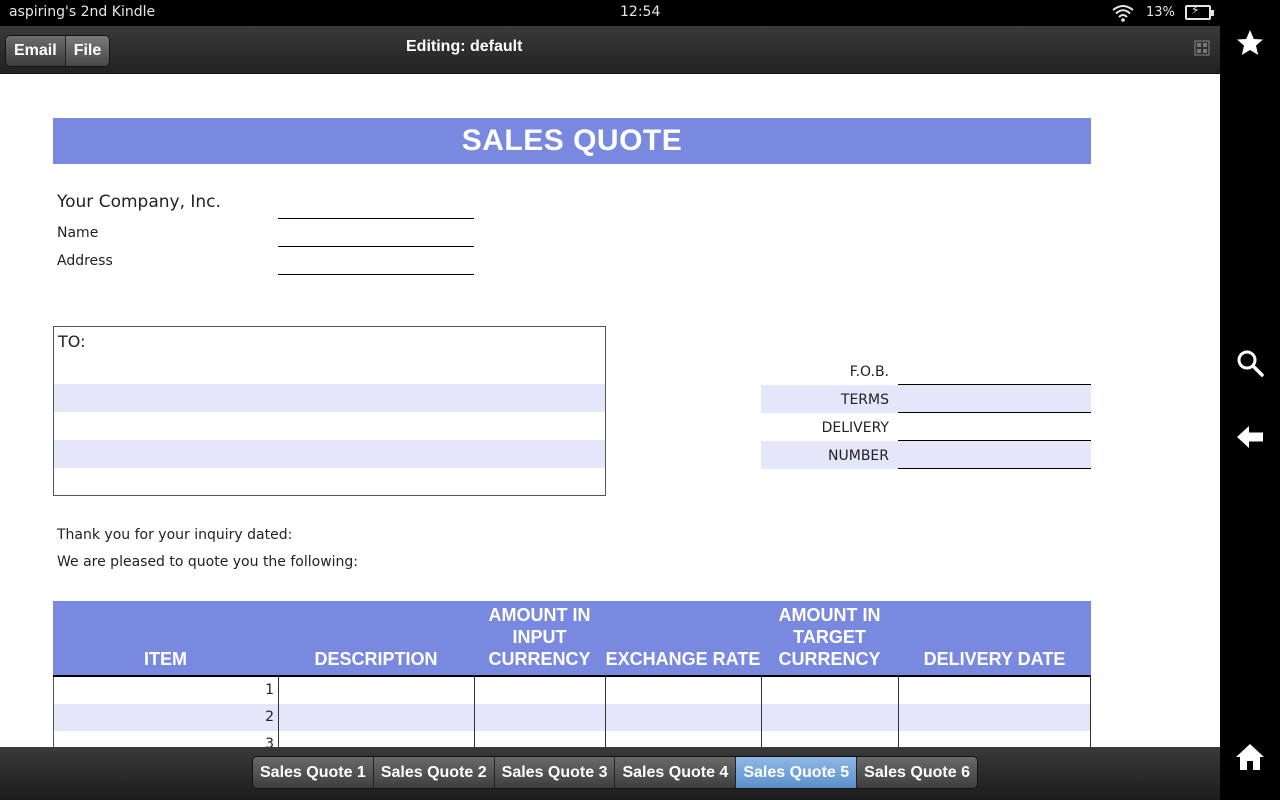 Image resolution: width=1280 pixels, height=800 pixels. Describe the element at coordinates (165, 659) in the screenshot. I see `header-item: ITEM` at that location.